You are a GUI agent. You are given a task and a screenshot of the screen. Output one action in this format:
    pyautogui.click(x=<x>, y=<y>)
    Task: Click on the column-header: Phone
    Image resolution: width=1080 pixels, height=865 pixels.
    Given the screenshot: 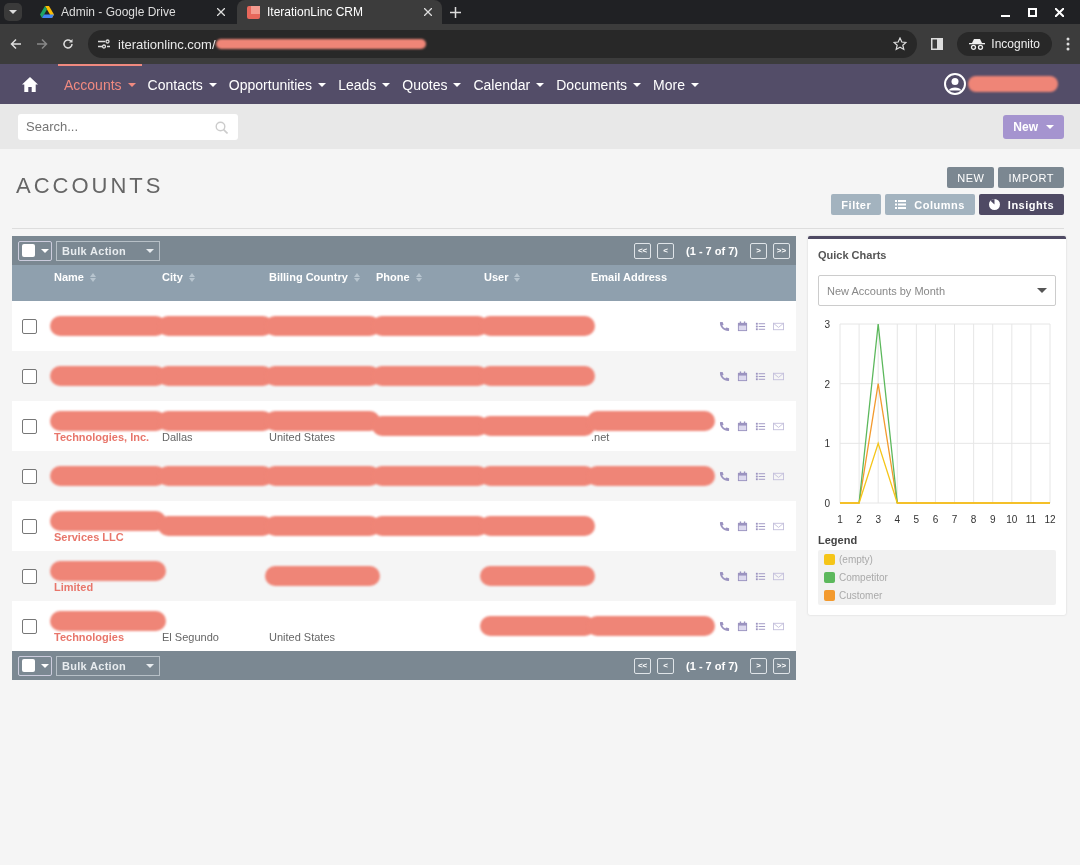 What is the action you would take?
    pyautogui.click(x=430, y=277)
    